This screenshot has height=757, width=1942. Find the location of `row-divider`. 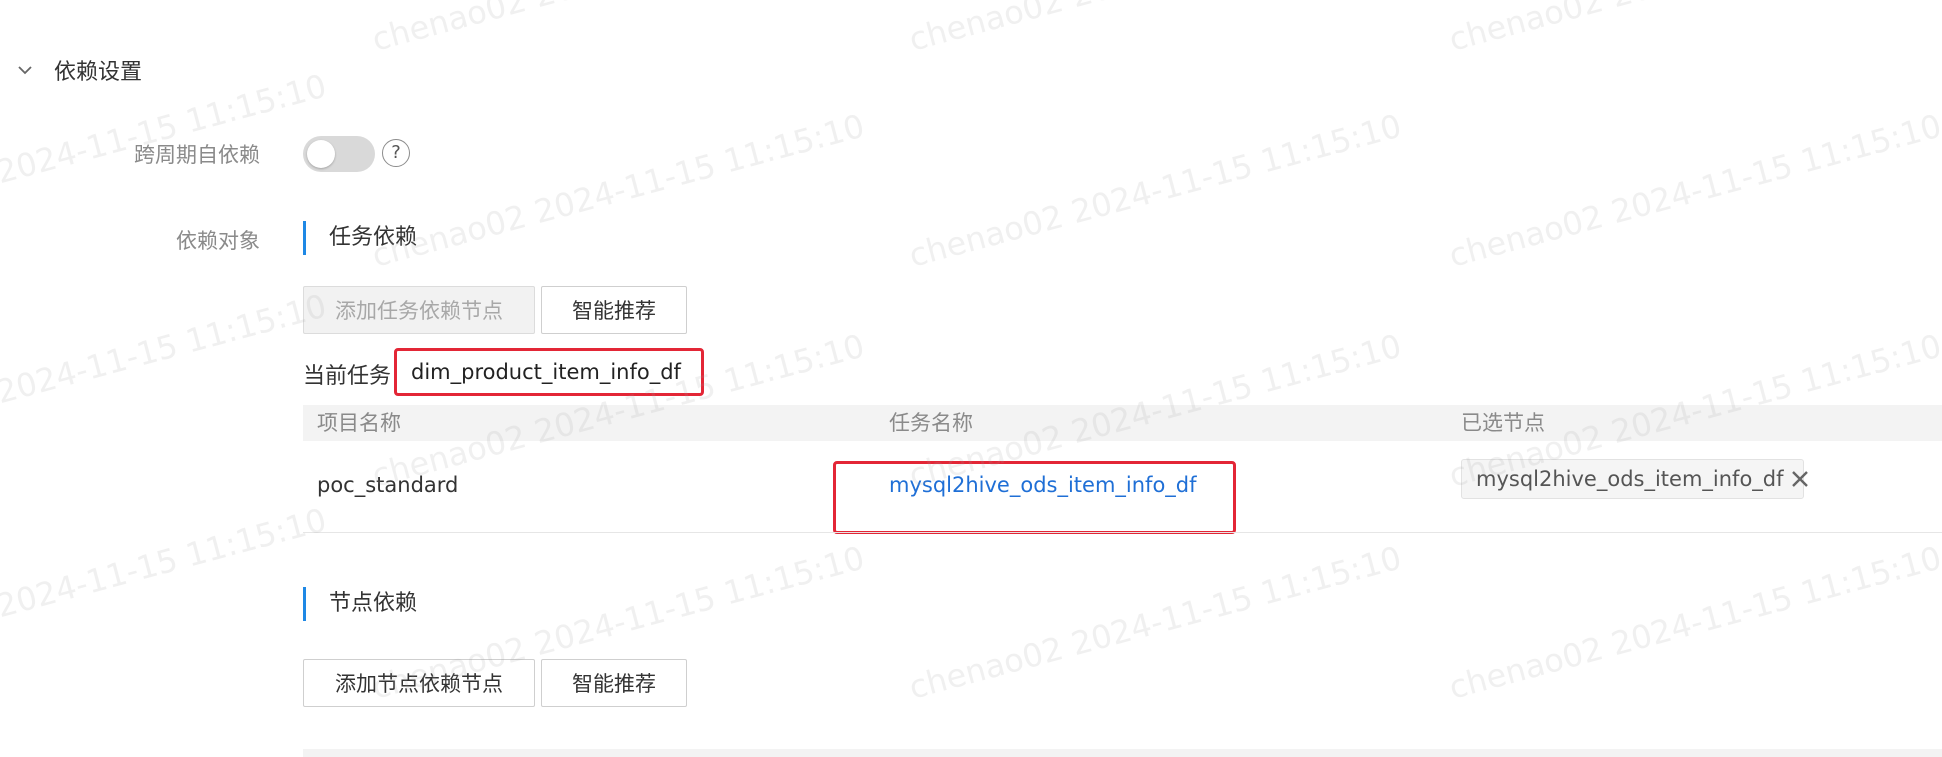

row-divider is located at coordinates (1122, 532).